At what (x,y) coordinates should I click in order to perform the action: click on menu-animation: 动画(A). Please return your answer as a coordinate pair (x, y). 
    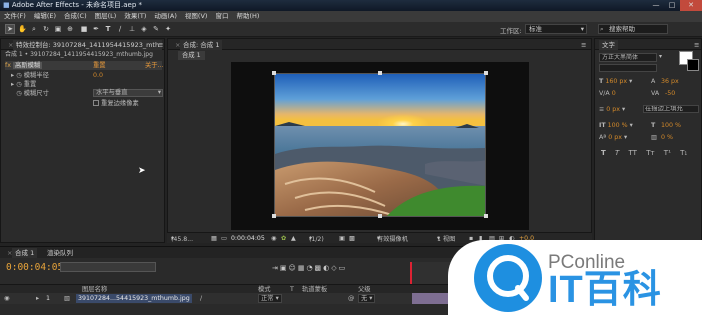
    Looking at the image, I should click on (165, 16).